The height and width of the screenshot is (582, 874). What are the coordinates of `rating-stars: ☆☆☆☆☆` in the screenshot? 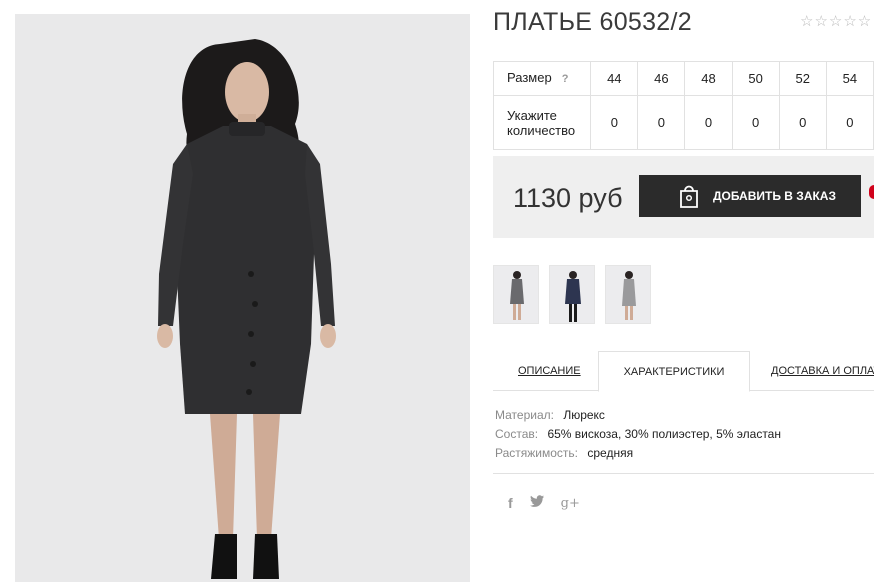 It's located at (837, 21).